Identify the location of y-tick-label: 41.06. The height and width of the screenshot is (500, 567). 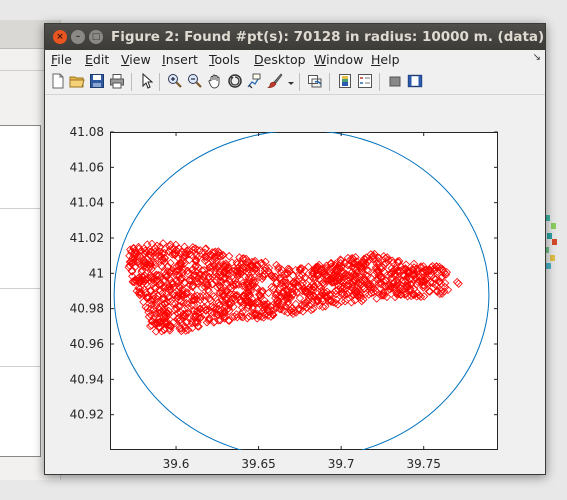
(87, 167).